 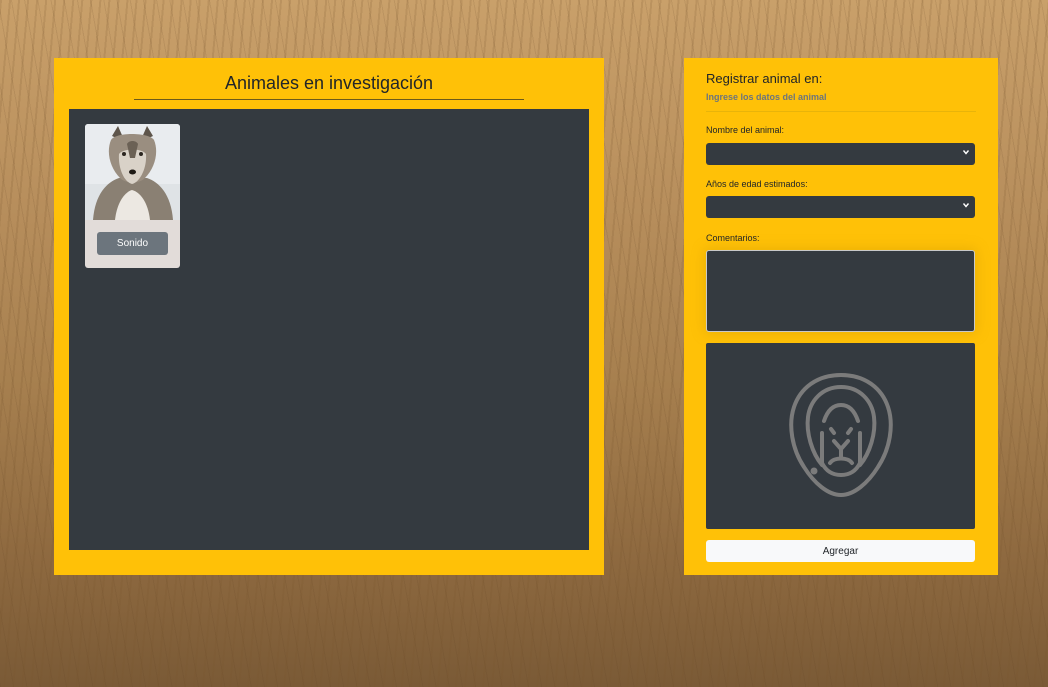 I want to click on lion-icon, so click(x=841, y=435).